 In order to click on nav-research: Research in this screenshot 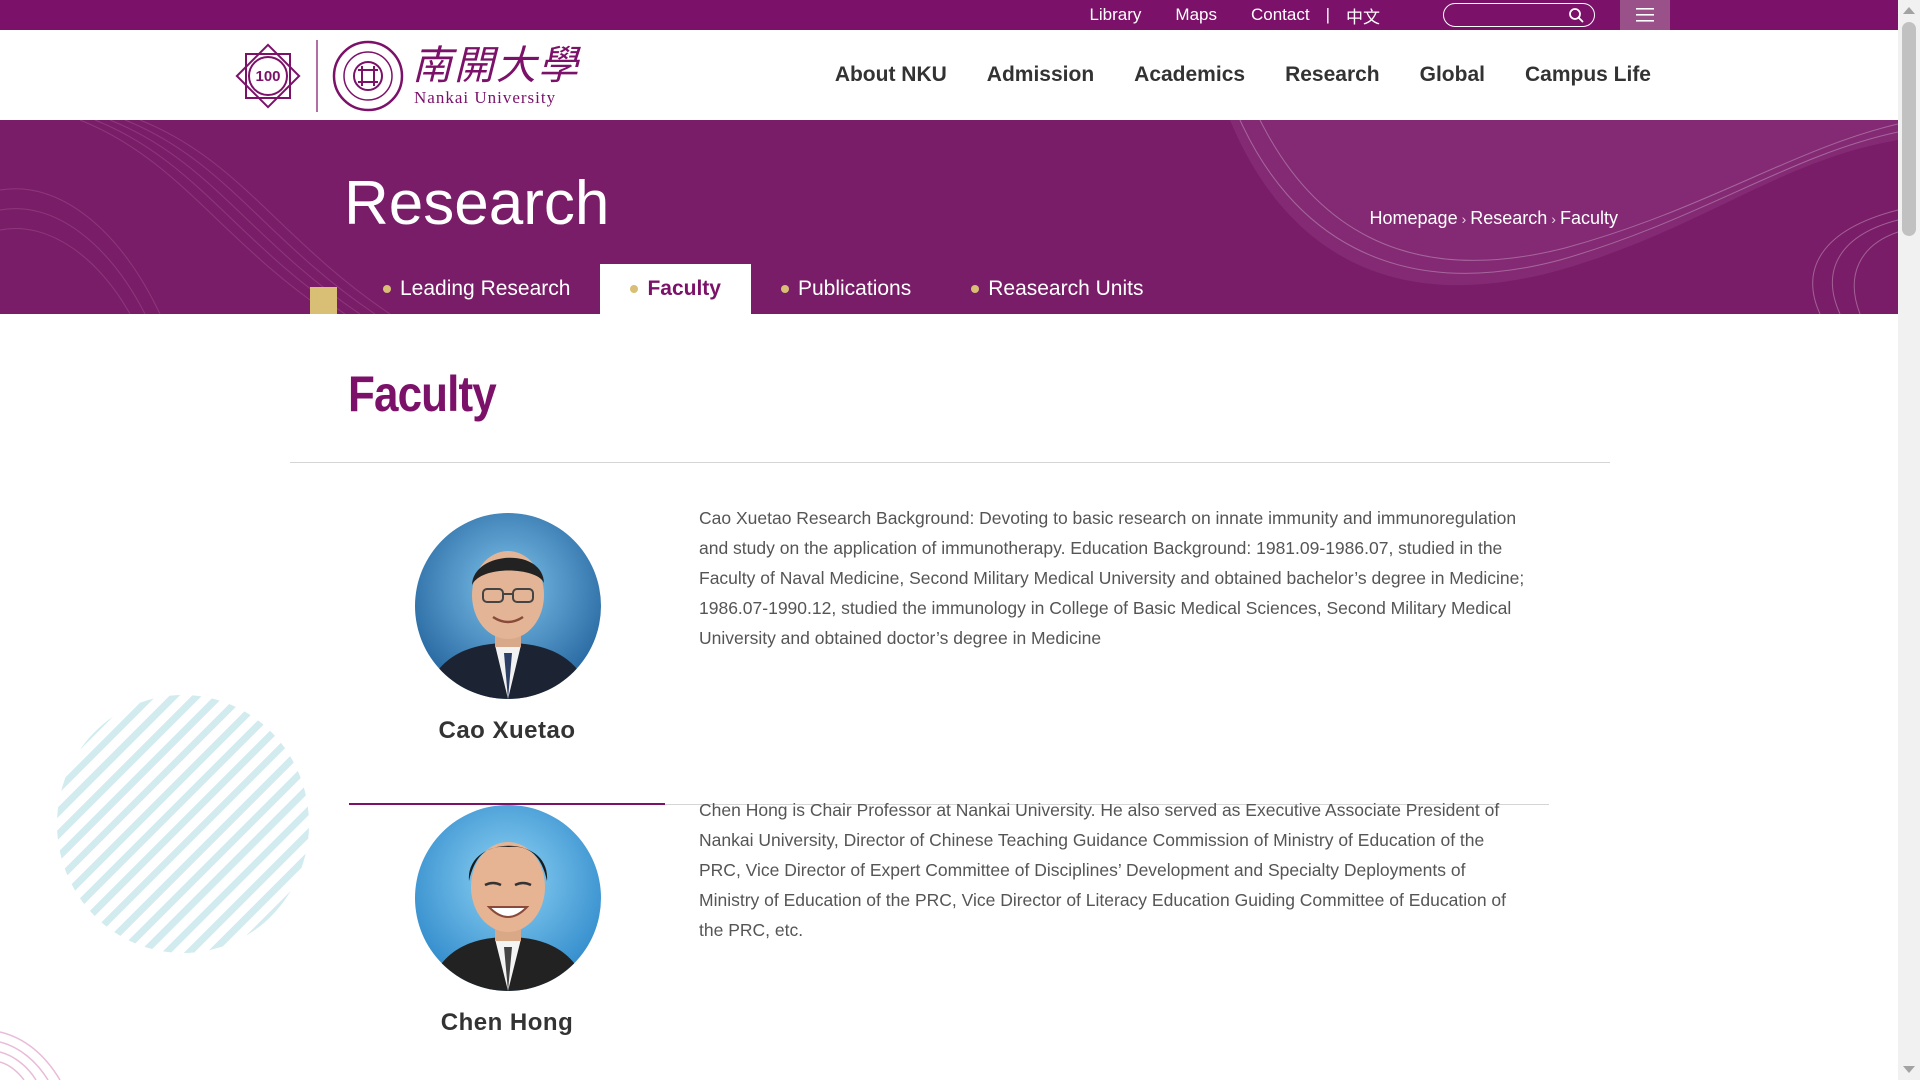, I will do `click(1332, 75)`.